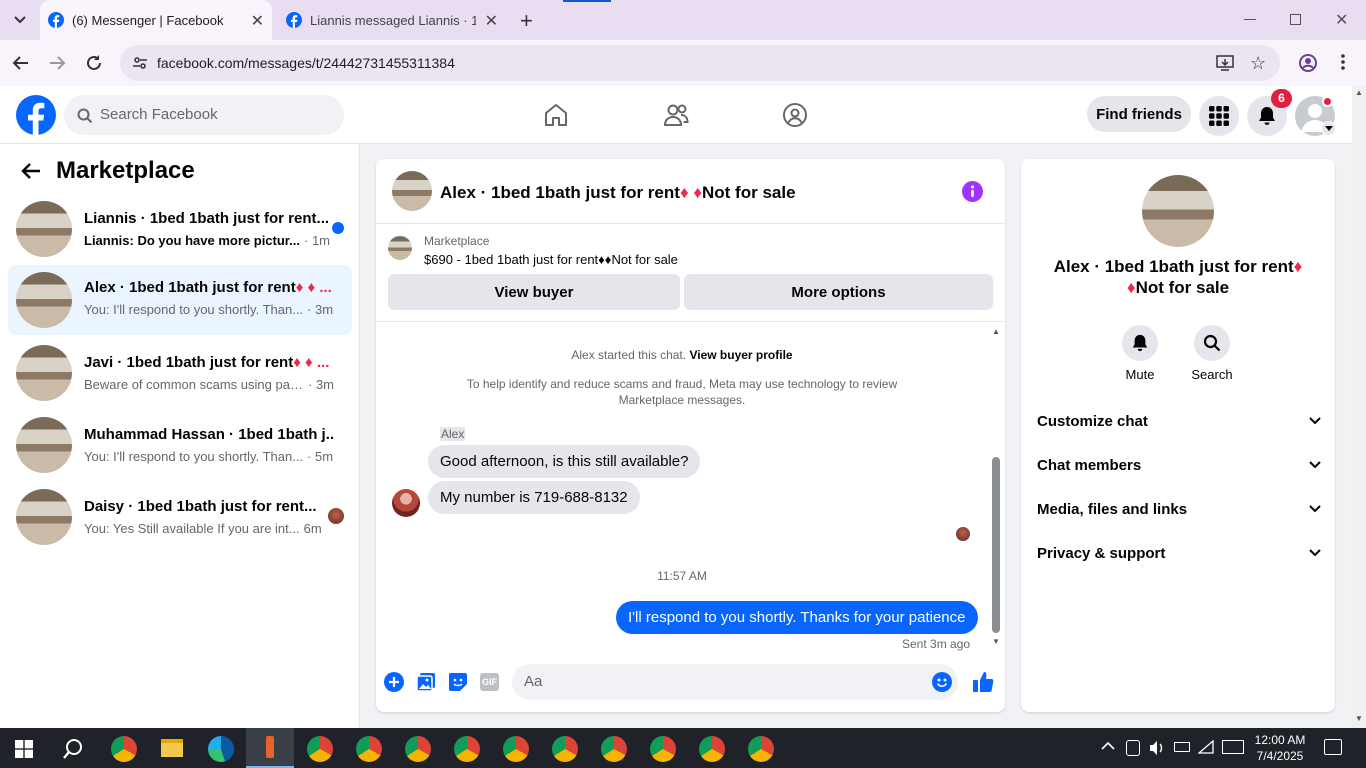 The image size is (1366, 768). I want to click on battery-icon, so click(1182, 747).